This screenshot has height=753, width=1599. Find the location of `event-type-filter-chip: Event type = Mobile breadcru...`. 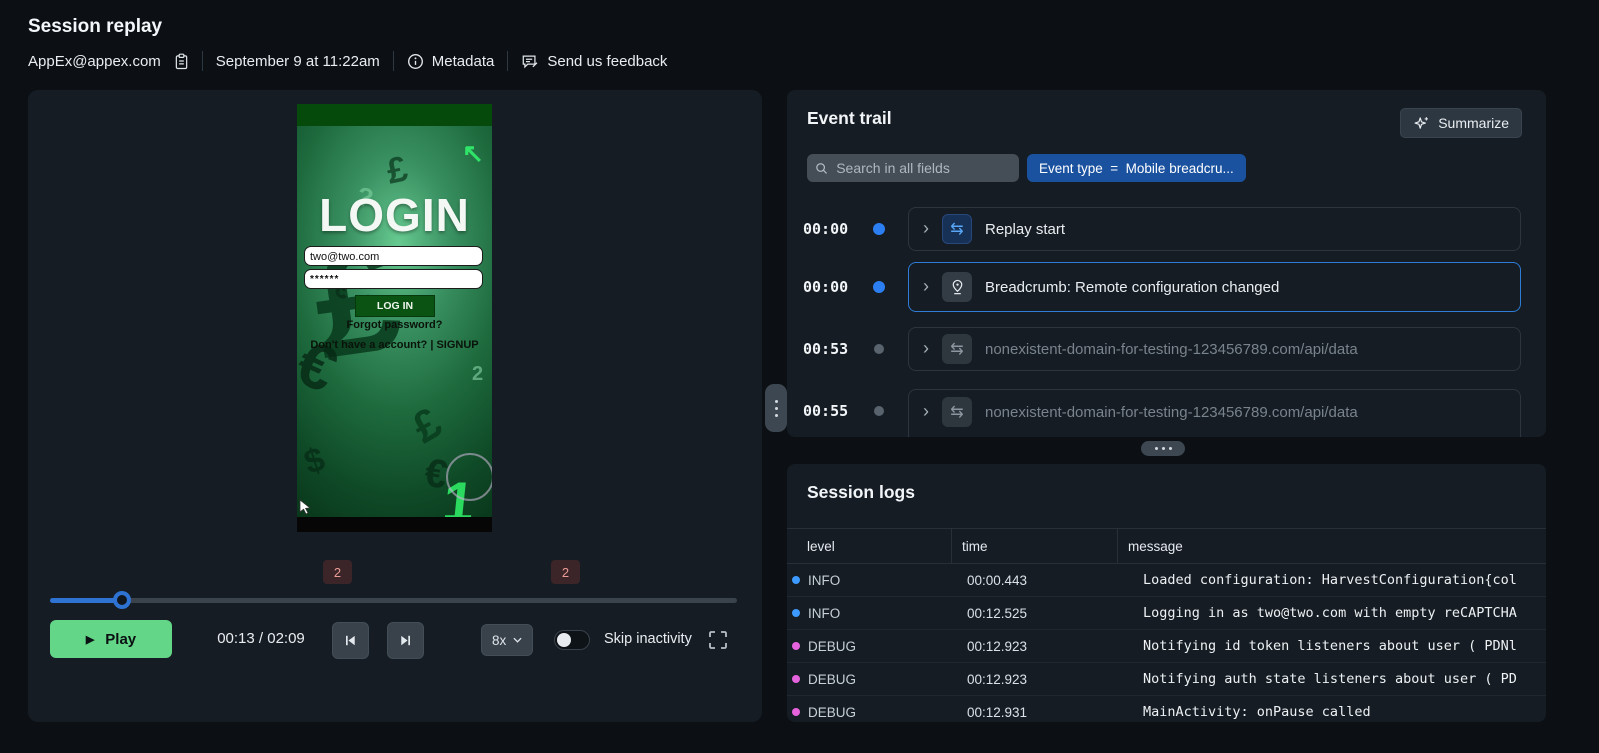

event-type-filter-chip: Event type = Mobile breadcru... is located at coordinates (1136, 168).